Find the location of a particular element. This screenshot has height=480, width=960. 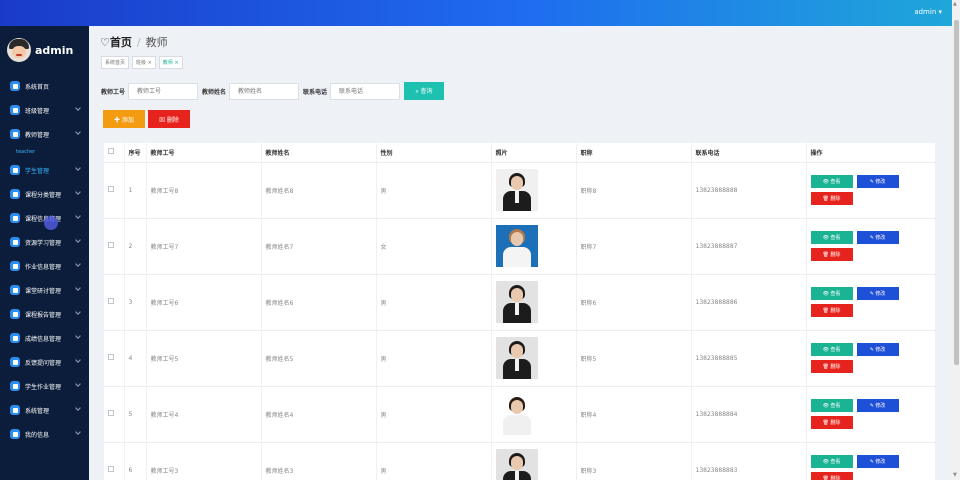

cell-phone: 13823888887 is located at coordinates (749, 246).